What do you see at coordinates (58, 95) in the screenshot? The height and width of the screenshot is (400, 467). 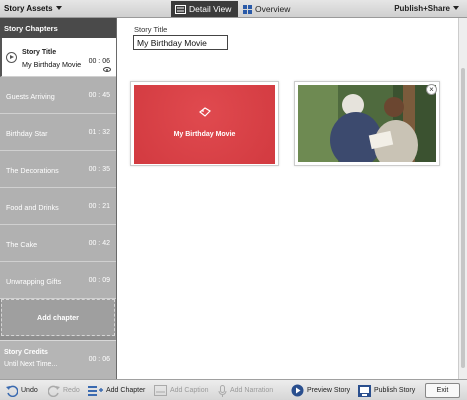 I see `chapter-item: Guests Arriving 00 : 45` at bounding box center [58, 95].